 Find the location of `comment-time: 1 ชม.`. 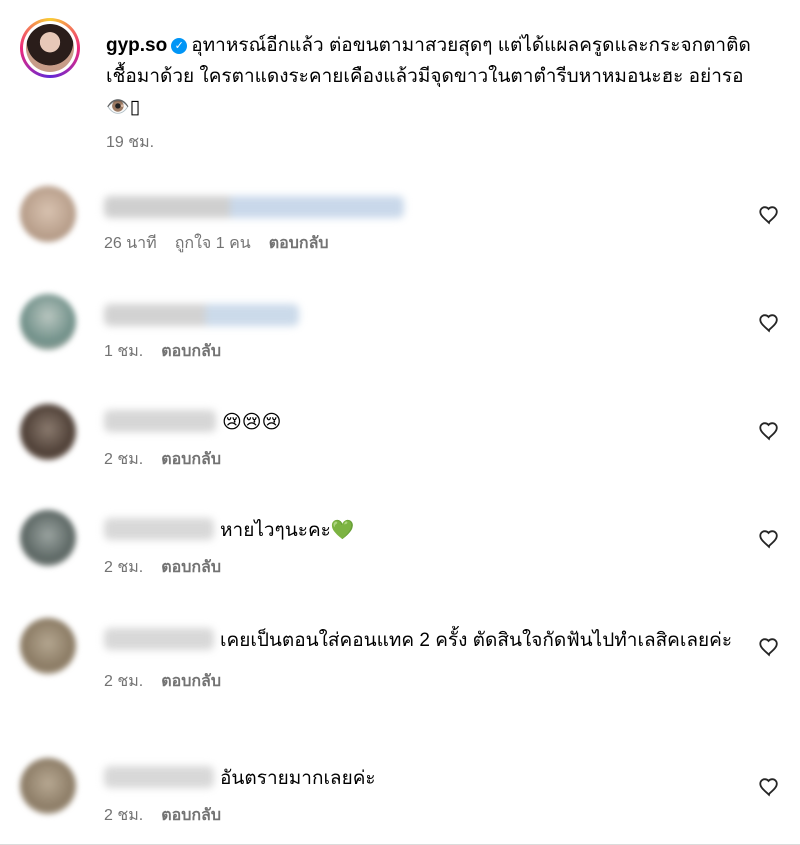

comment-time: 1 ชม. is located at coordinates (123, 351).